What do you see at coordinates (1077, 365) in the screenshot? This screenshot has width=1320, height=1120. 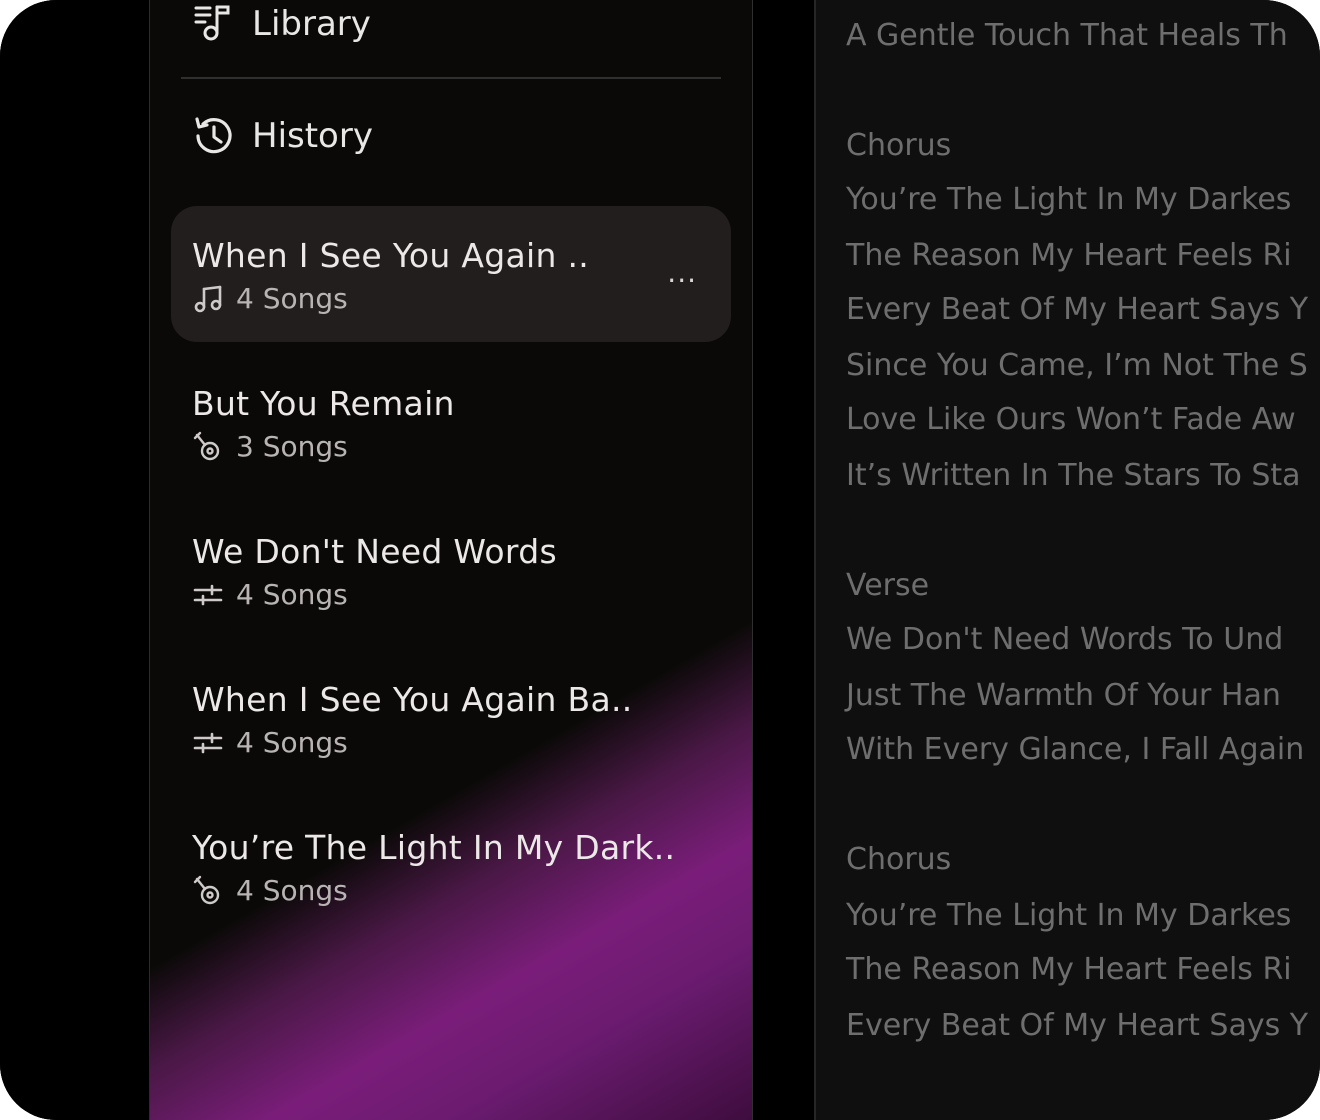 I see `lyric-line: Since You Came, I’m Not The S` at bounding box center [1077, 365].